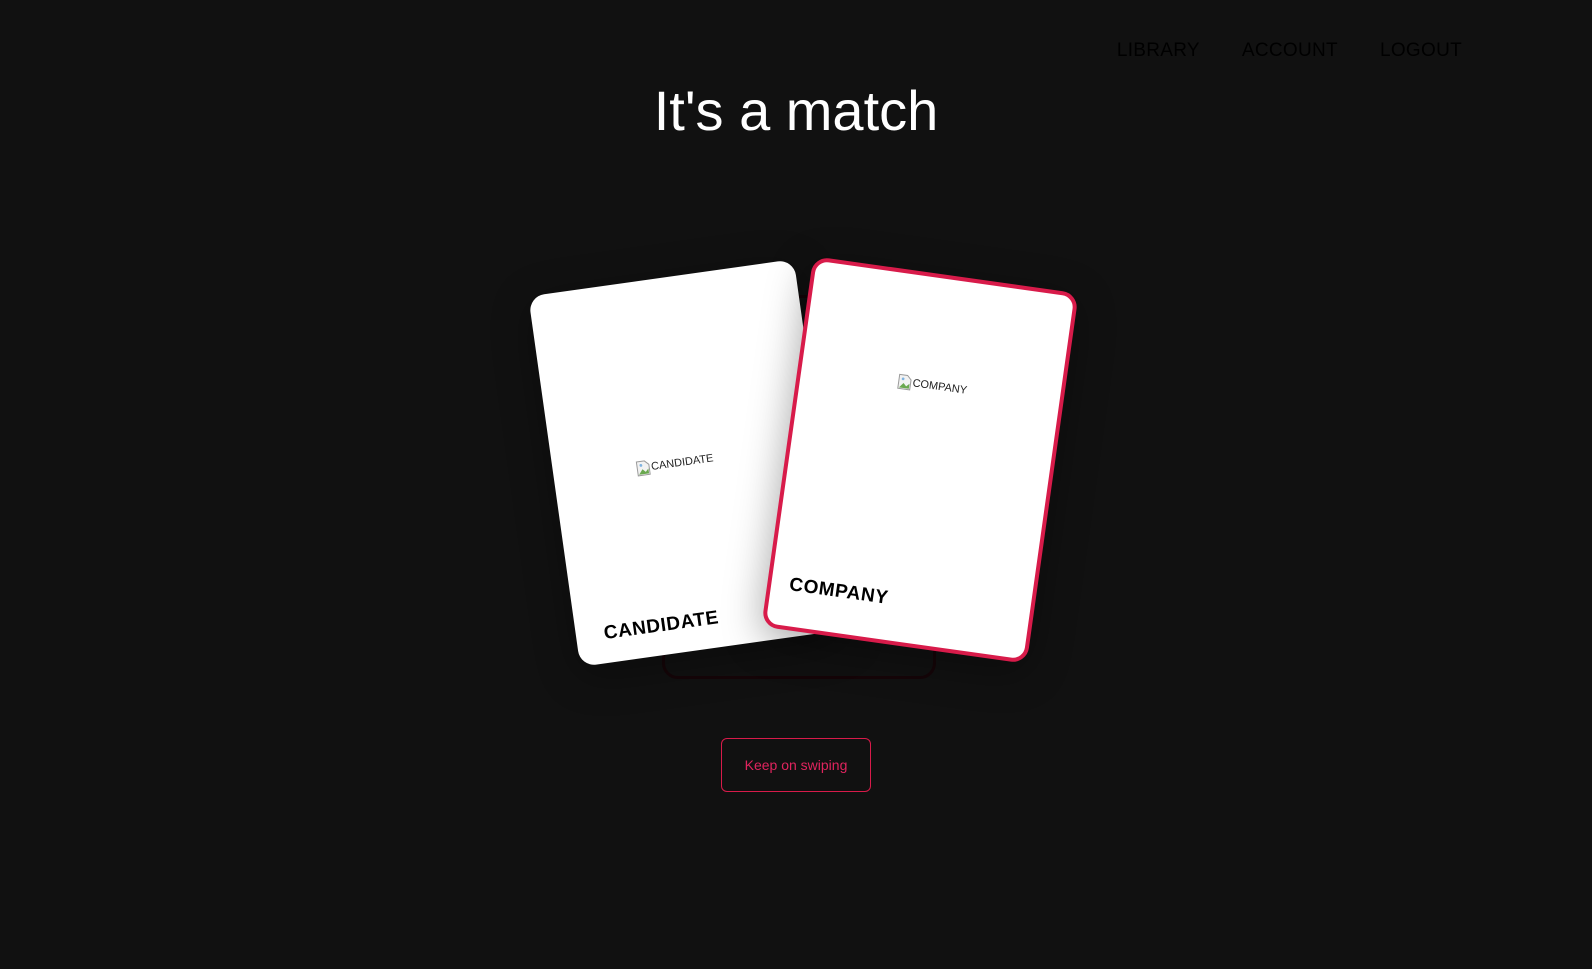 This screenshot has height=969, width=1592. I want to click on page-title: It's a match, so click(796, 110).